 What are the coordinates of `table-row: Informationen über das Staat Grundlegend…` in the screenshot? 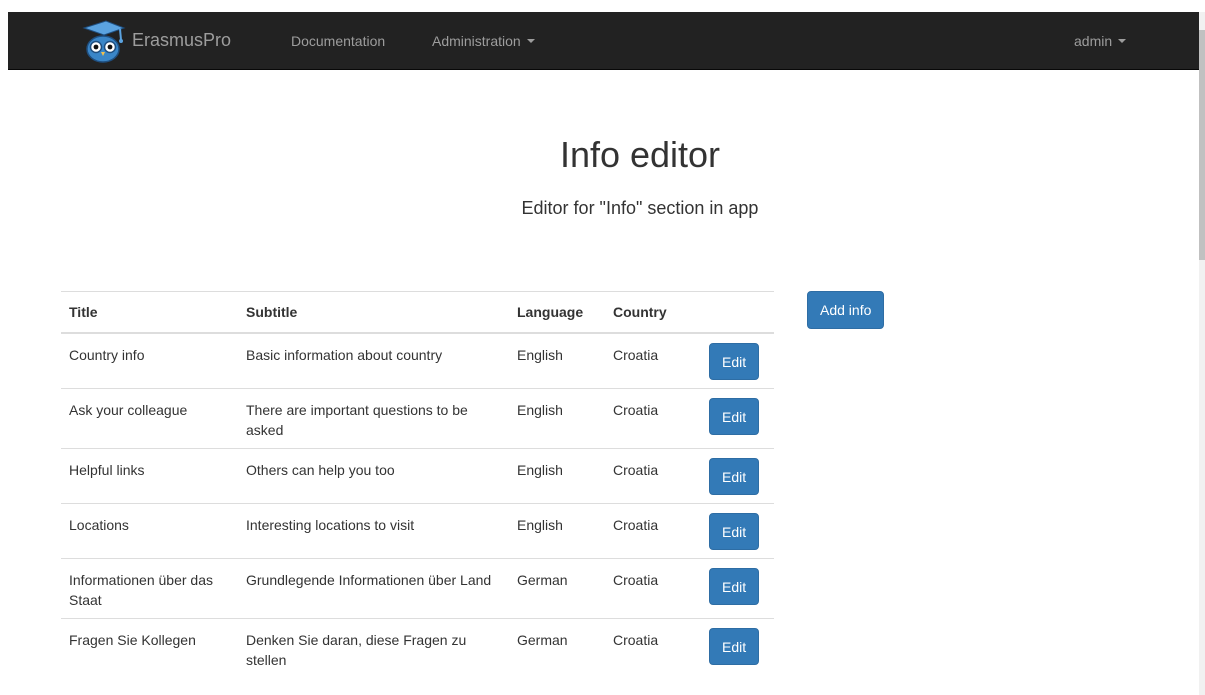 It's located at (417, 588).